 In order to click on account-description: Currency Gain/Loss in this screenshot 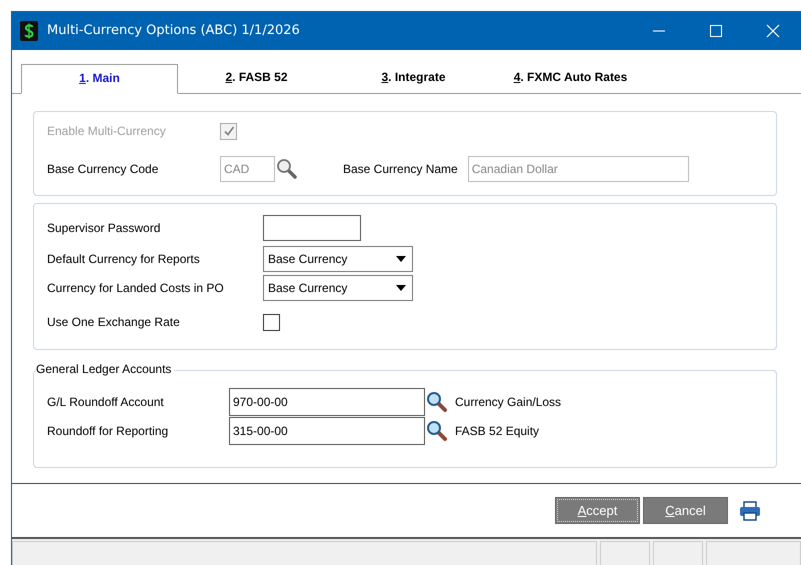, I will do `click(508, 402)`.